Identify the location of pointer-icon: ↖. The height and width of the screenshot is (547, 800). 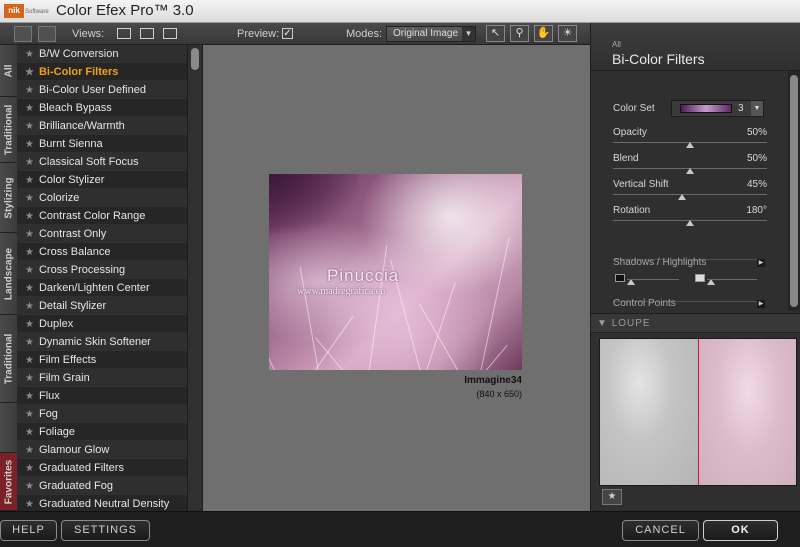
(495, 33).